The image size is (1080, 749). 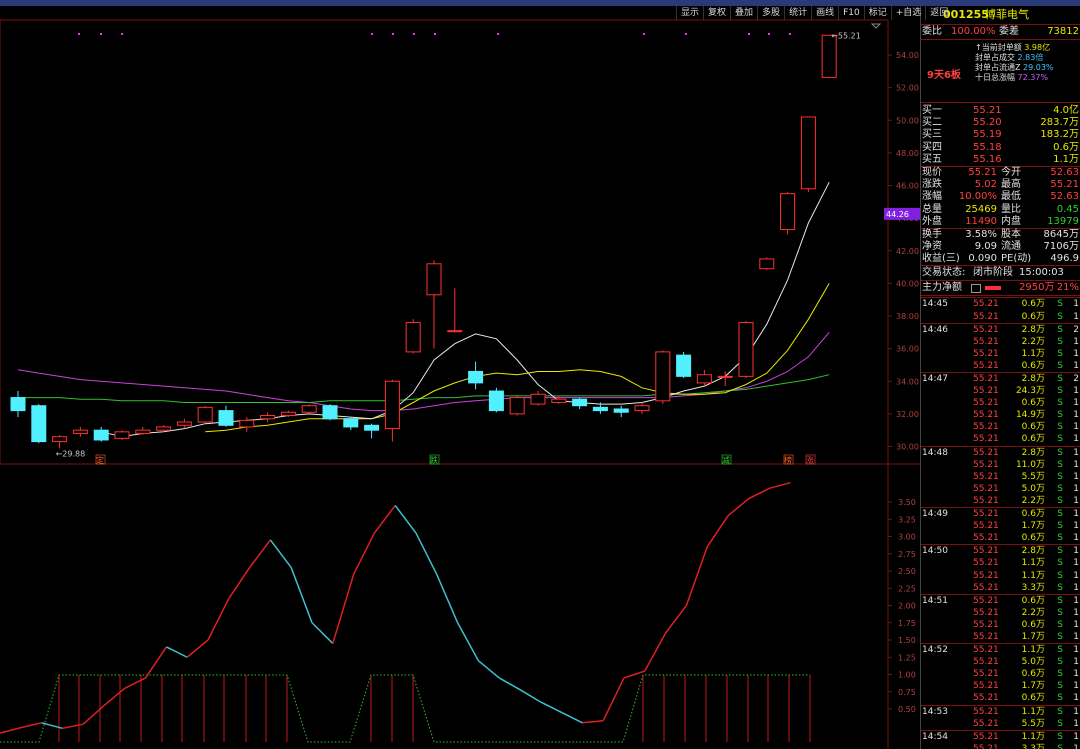 I want to click on tick-volume: 5.0万, so click(x=1033, y=662).